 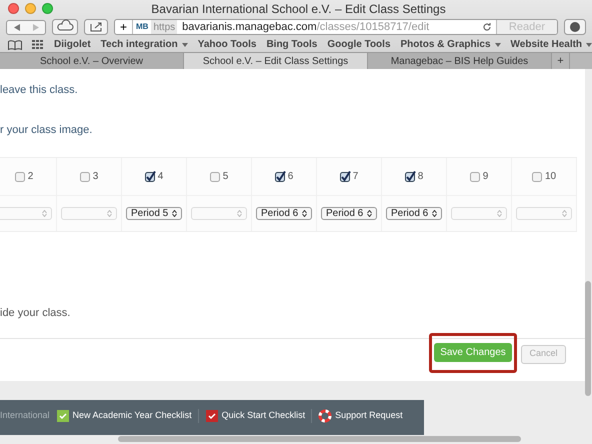 I want to click on period-label: 10, so click(x=550, y=177).